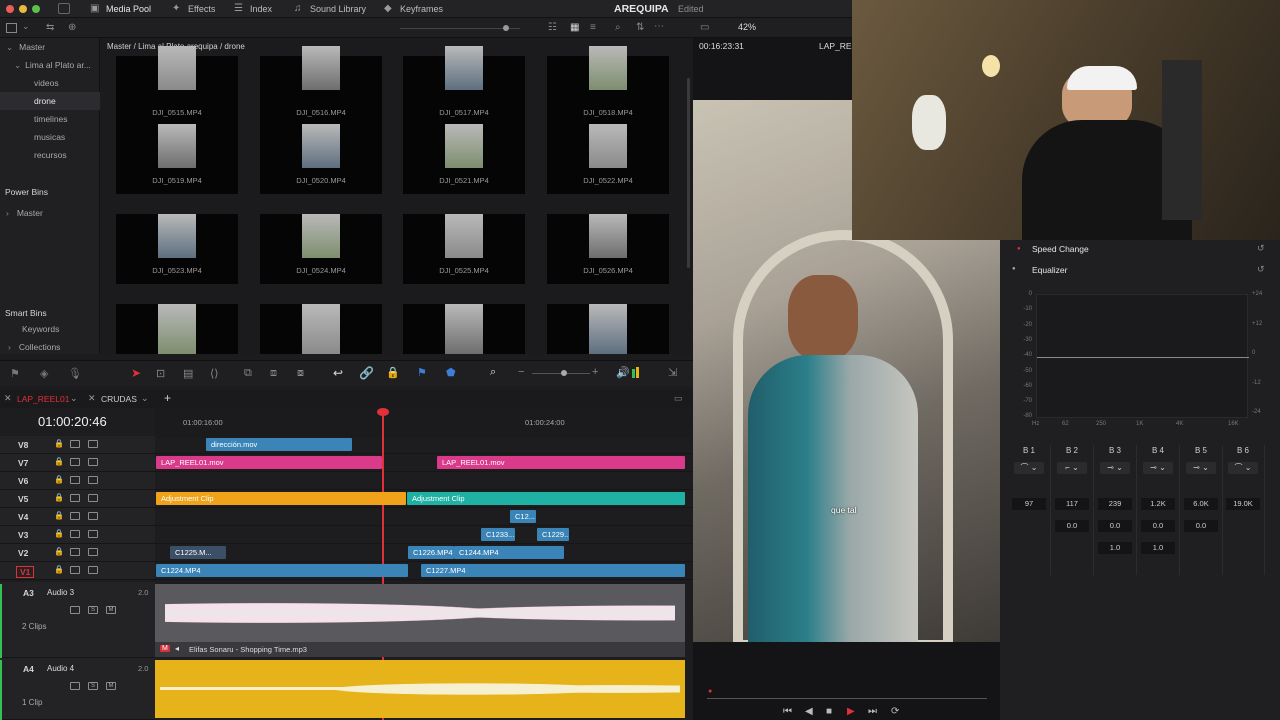 This screenshot has height=720, width=1280. What do you see at coordinates (553, 570) in the screenshot?
I see `timeline-clip: C1227.MP4` at bounding box center [553, 570].